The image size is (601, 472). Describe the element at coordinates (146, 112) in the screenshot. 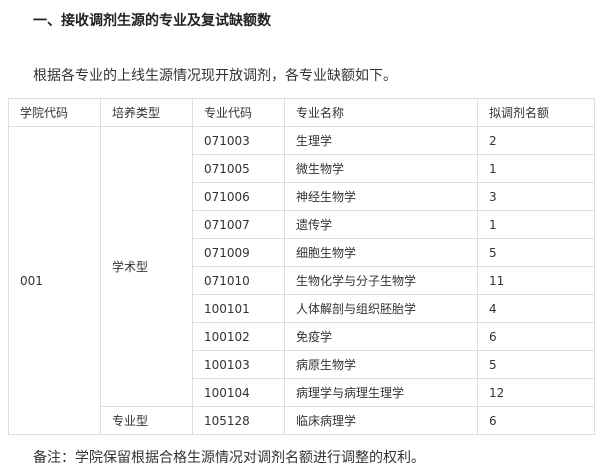

I see `header-training-type: 培养类型` at that location.